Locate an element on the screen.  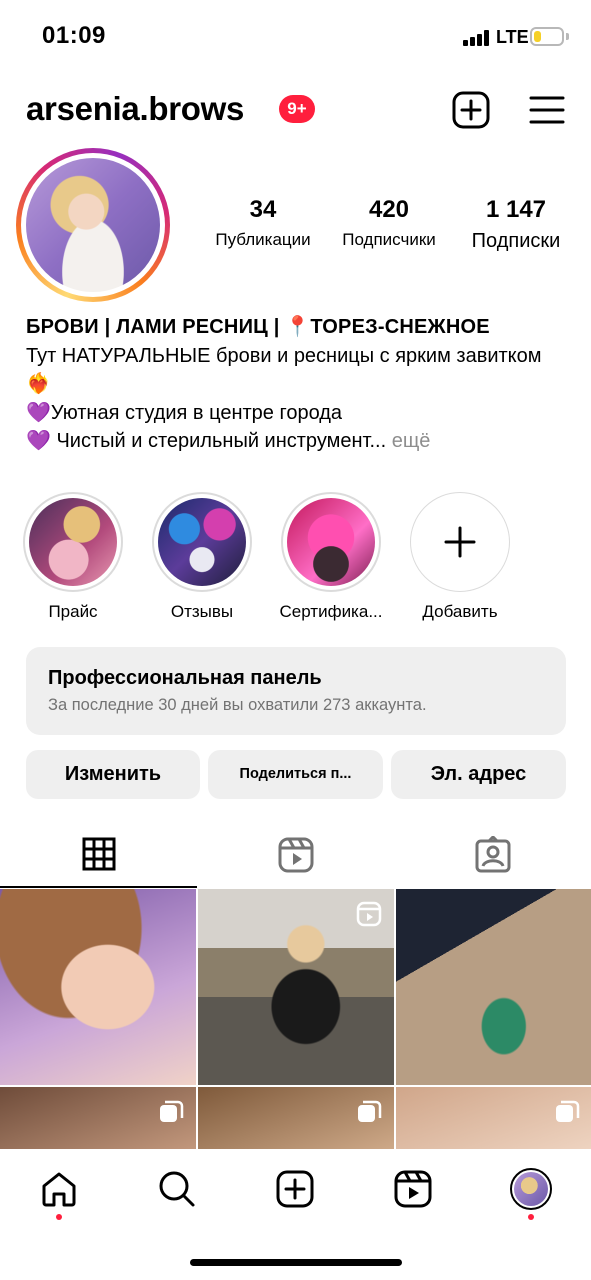
bio-line-3-wrap: 💜 Чистый и стерильный инструмент... ещё is located at coordinates (298, 441).